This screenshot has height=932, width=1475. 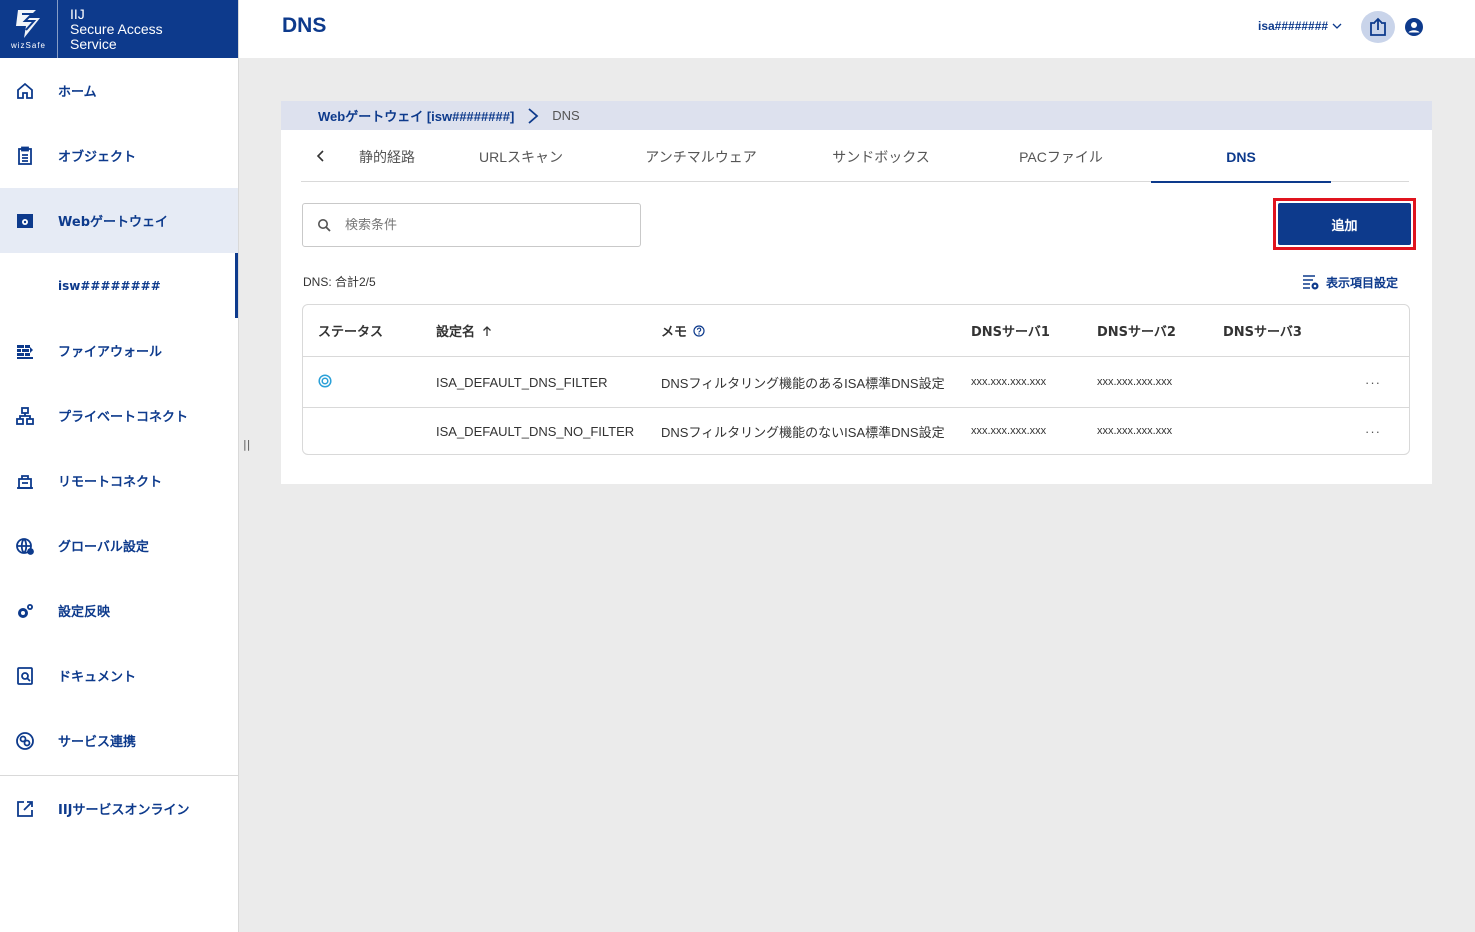 I want to click on remote-icon, so click(x=25, y=481).